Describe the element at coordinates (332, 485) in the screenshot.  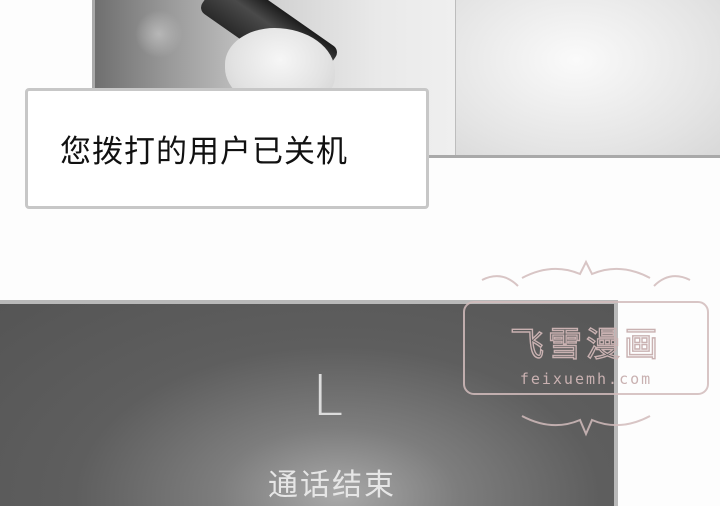
I see `call-status-text: 通话结束` at that location.